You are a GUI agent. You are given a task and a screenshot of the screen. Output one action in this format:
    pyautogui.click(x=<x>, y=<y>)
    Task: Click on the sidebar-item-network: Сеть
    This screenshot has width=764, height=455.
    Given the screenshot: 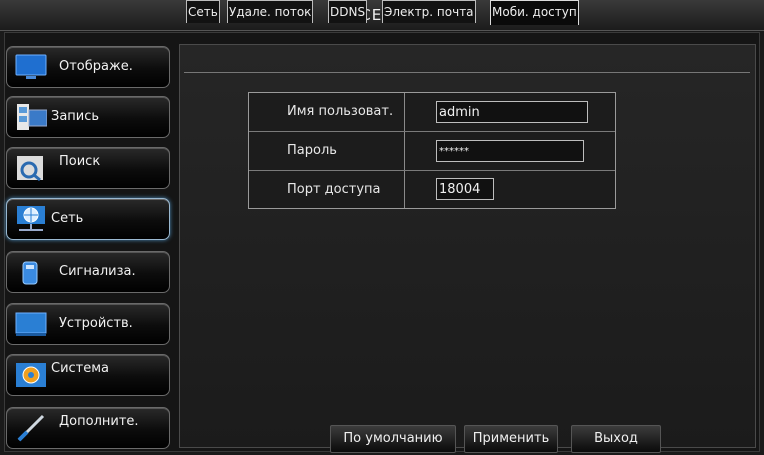 What is the action you would take?
    pyautogui.click(x=88, y=219)
    